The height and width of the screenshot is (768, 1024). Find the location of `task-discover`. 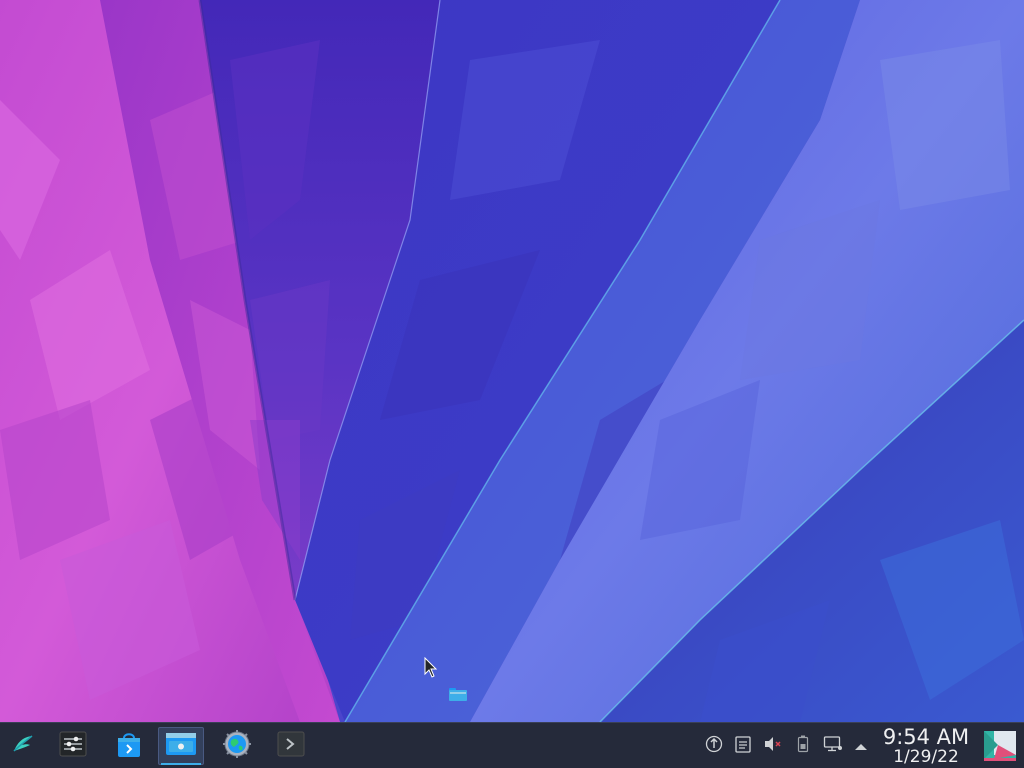

task-discover is located at coordinates (129, 746).